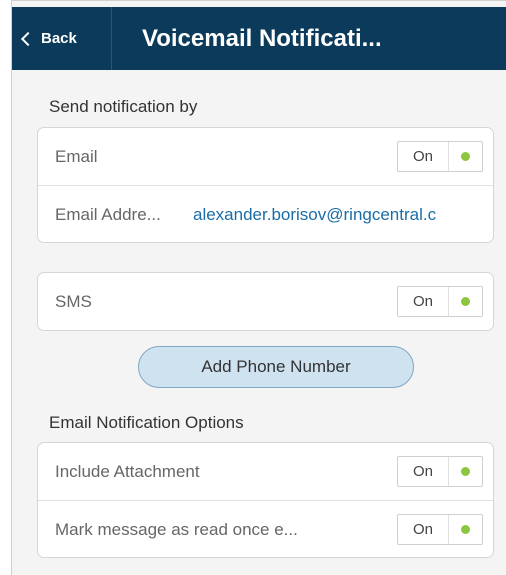 This screenshot has height=575, width=506. Describe the element at coordinates (343, 214) in the screenshot. I see `email-address-value: alexander.borisov@ringcentral.c` at that location.